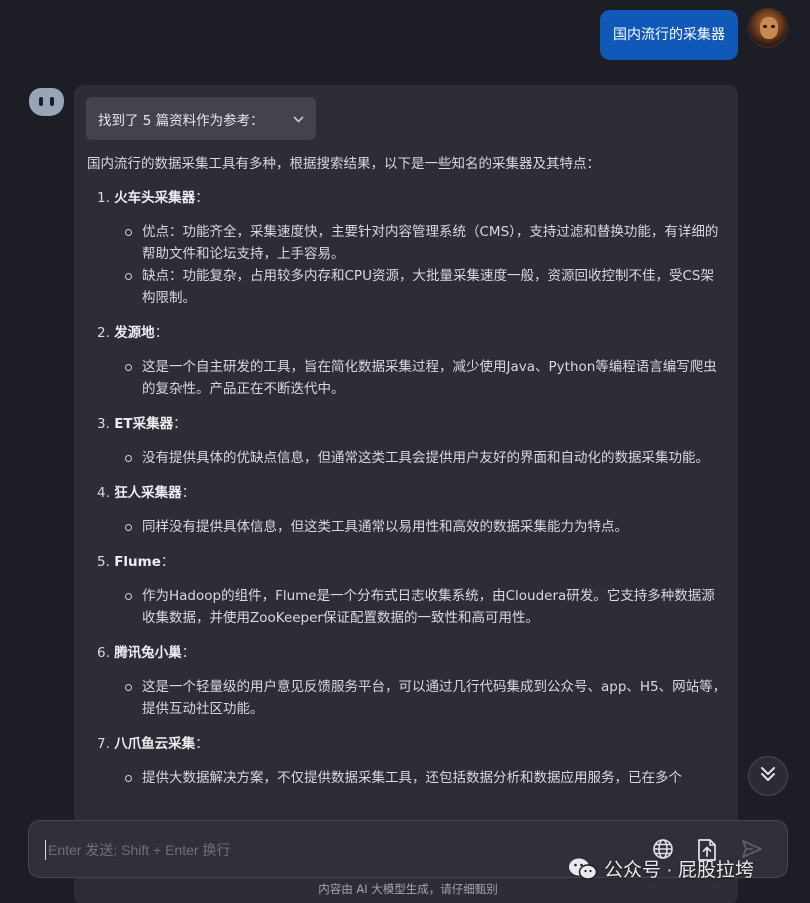 The width and height of the screenshot is (810, 903). What do you see at coordinates (412, 653) in the screenshot?
I see `list-item-heading: 6. 腾讯兔小巢：` at bounding box center [412, 653].